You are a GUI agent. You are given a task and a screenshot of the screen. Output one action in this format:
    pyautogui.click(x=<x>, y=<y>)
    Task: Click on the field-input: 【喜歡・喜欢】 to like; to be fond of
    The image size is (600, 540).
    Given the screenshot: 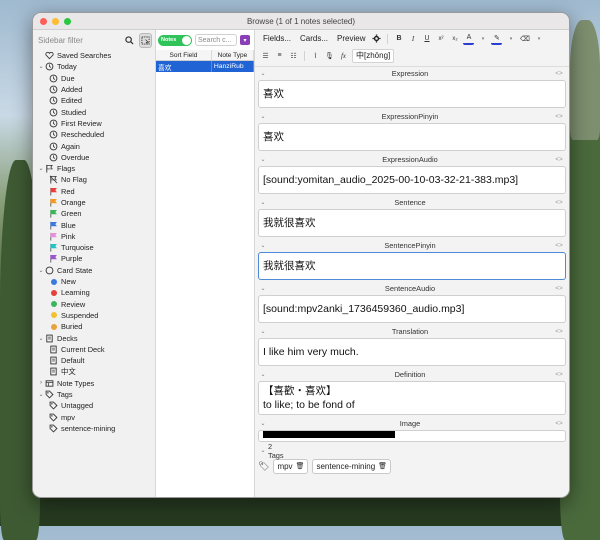 What is the action you would take?
    pyautogui.click(x=412, y=398)
    